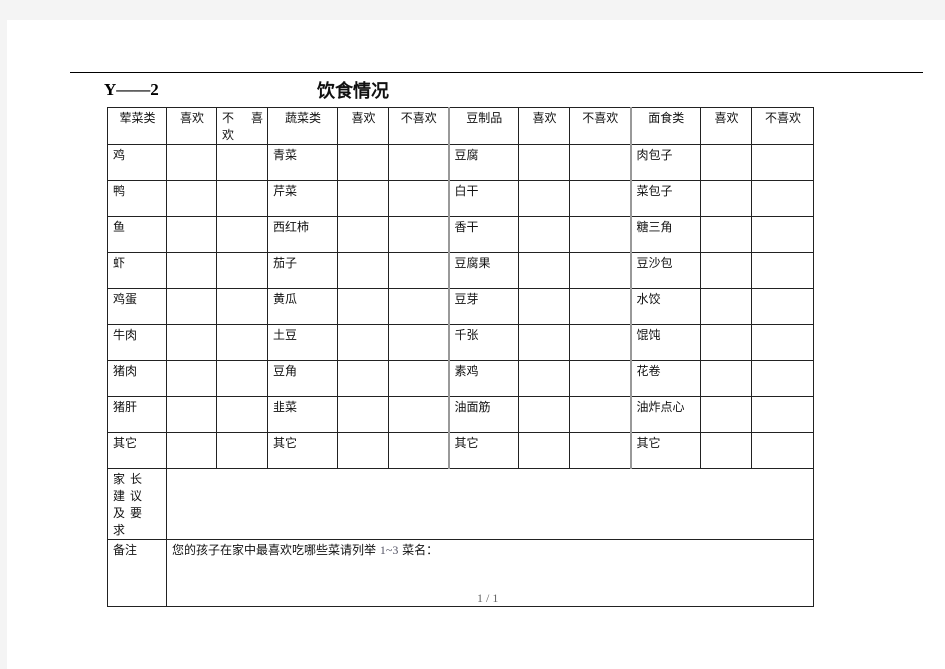 The height and width of the screenshot is (669, 945). I want to click on flour-item-name: 其它, so click(665, 450).